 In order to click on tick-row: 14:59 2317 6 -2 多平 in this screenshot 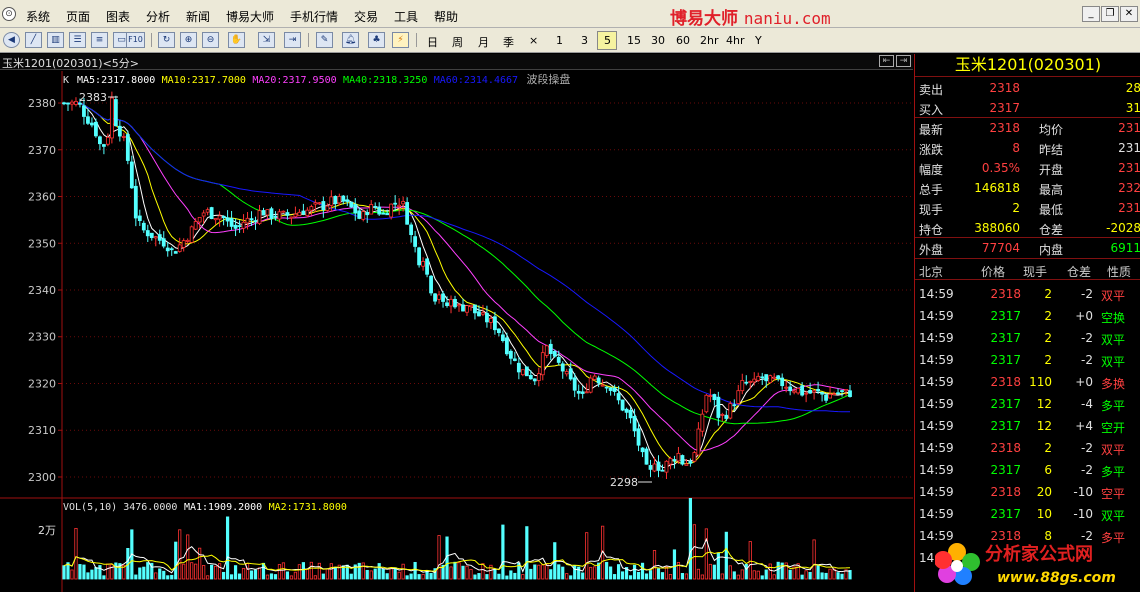, I will do `click(1027, 470)`.